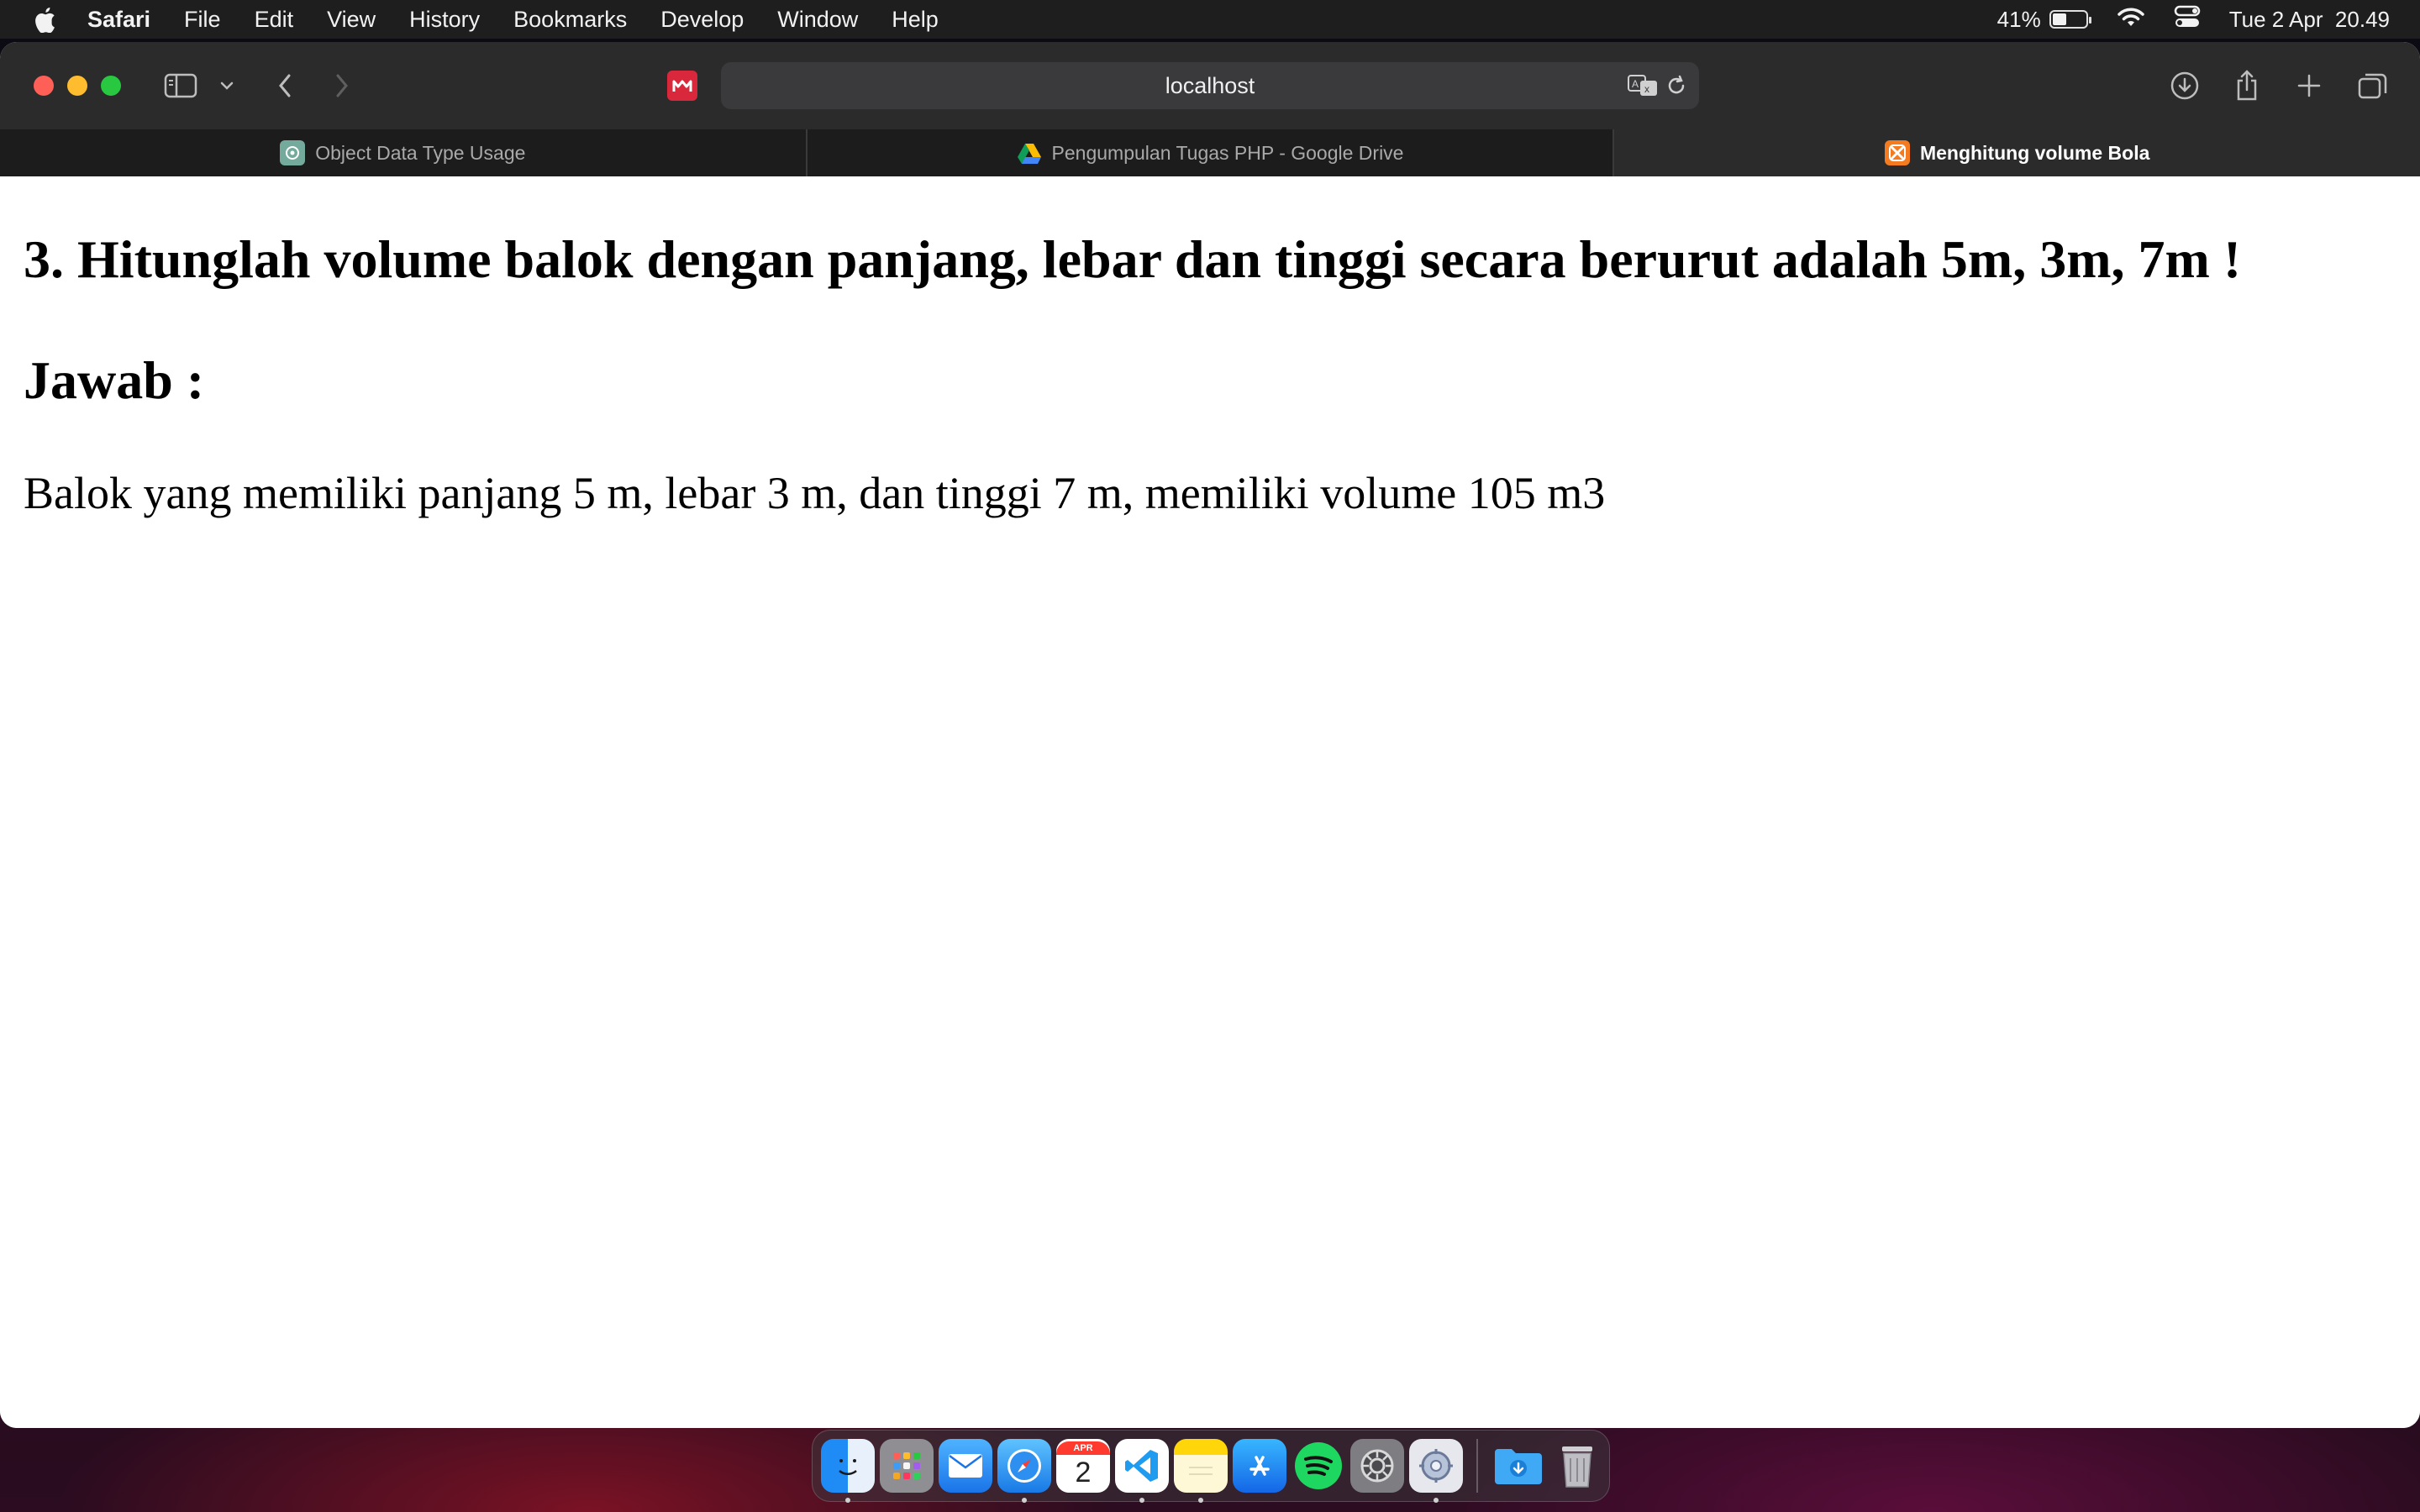  I want to click on svg-text: x, so click(1647, 89).